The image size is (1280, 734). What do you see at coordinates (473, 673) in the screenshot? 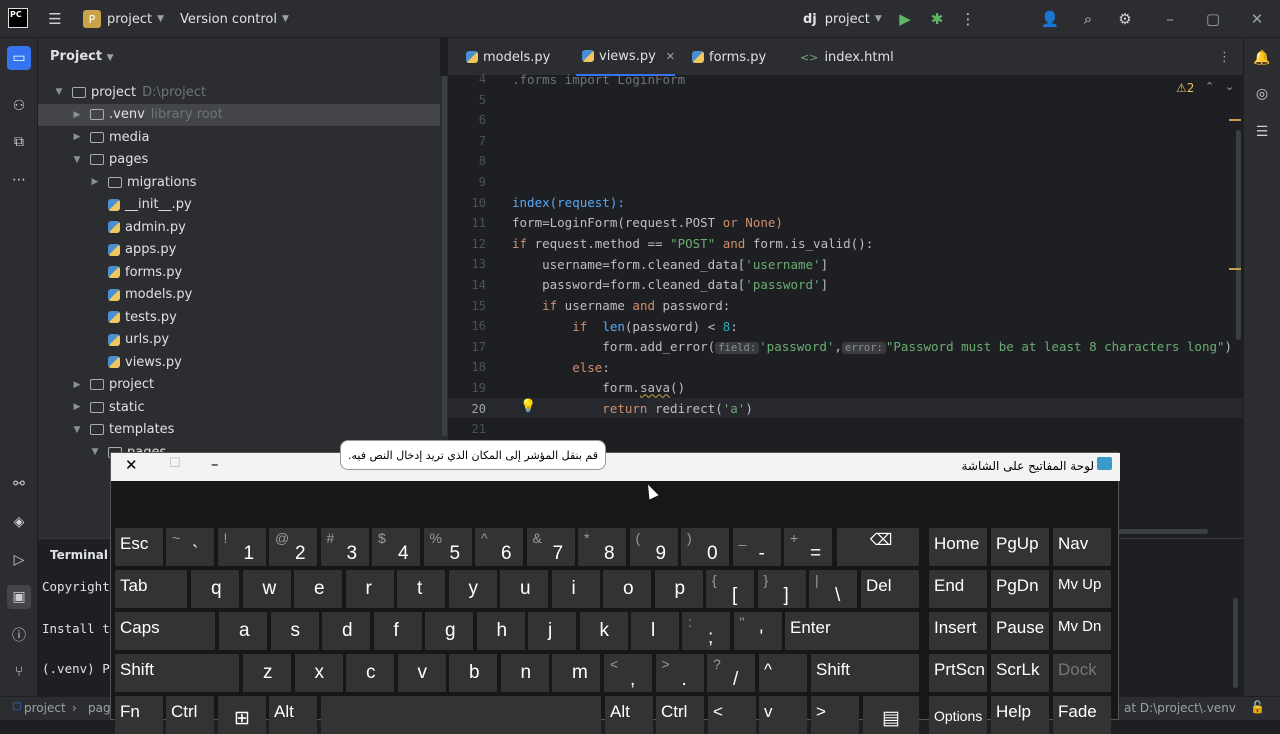
I see `key-letter: b` at bounding box center [473, 673].